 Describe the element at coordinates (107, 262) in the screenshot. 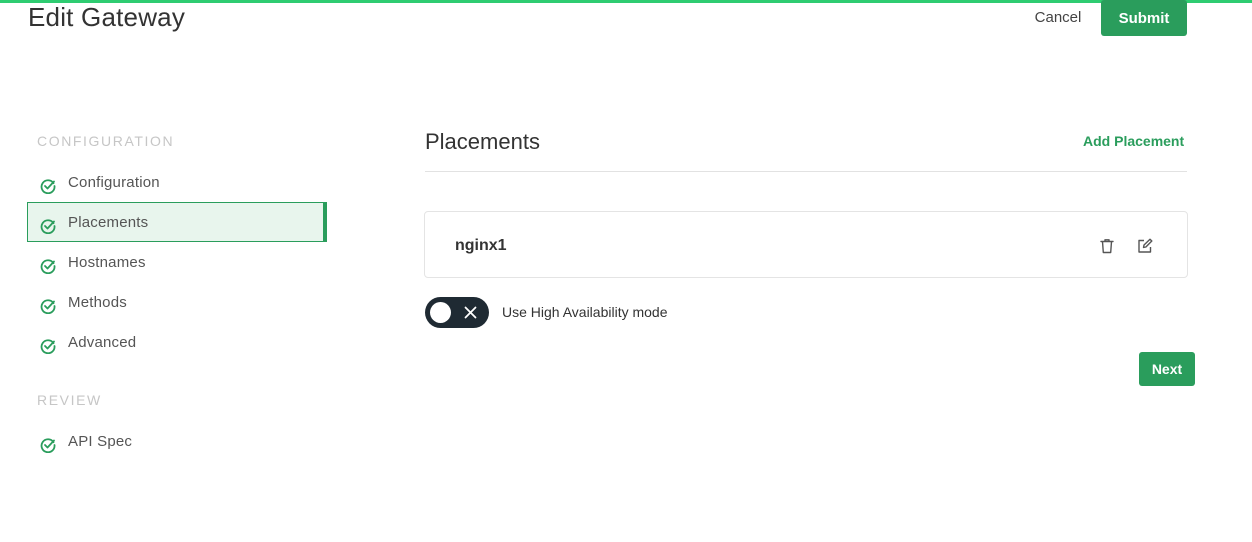

I see `sidebar-item-label: Hostnames` at that location.